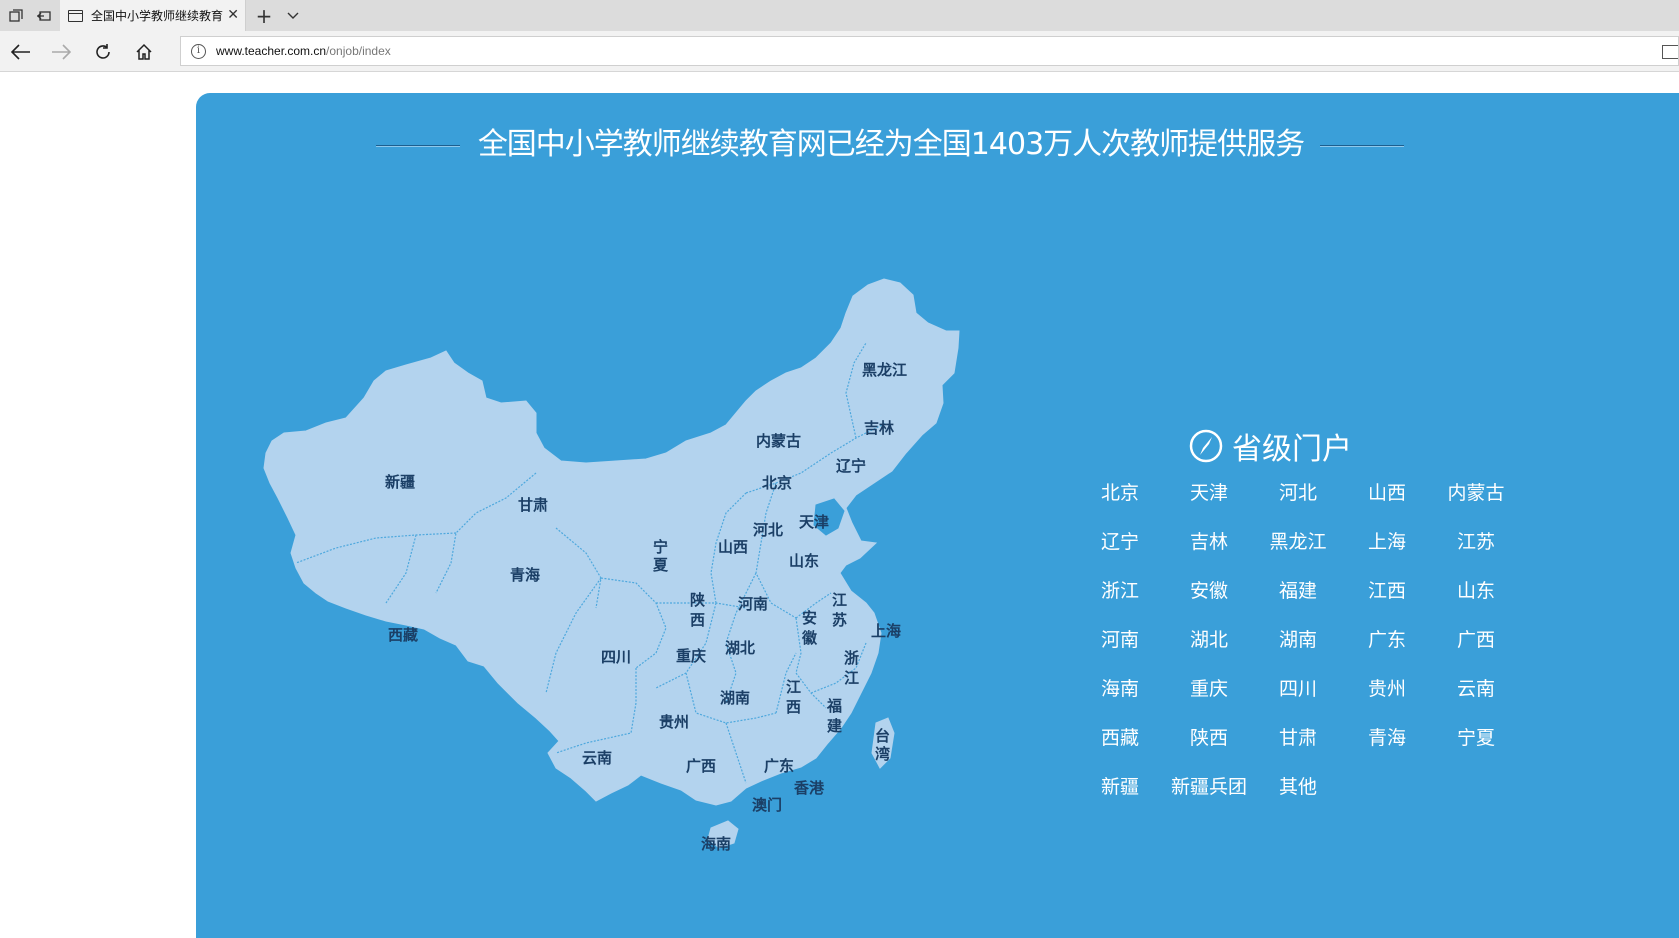  What do you see at coordinates (533, 505) in the screenshot?
I see `map-label-gansu: 甘肃` at bounding box center [533, 505].